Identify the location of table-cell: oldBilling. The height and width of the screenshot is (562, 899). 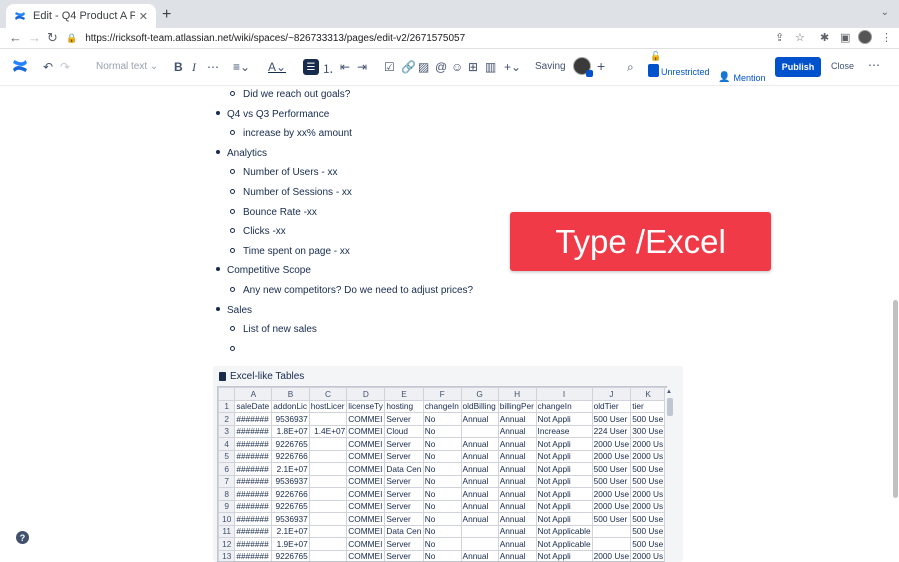
(479, 406).